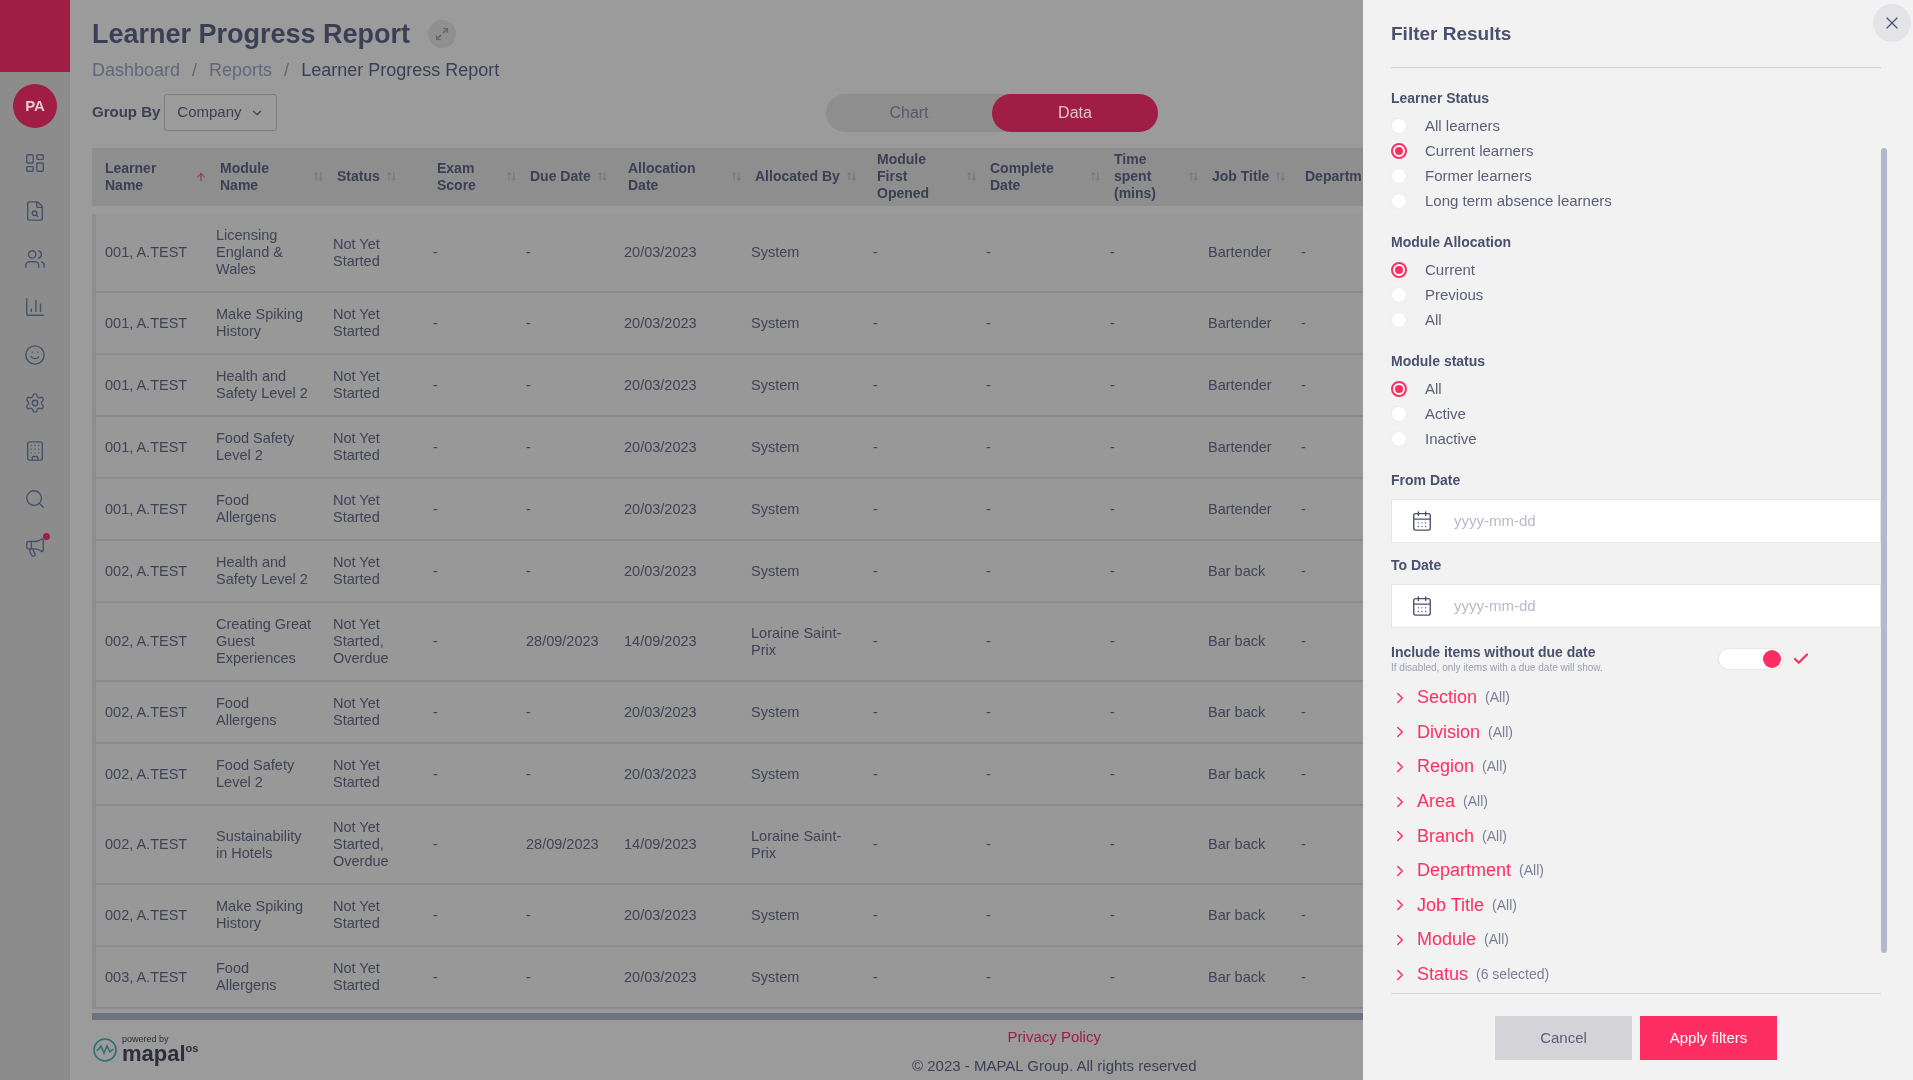 This screenshot has height=1080, width=1913. What do you see at coordinates (147, 176) in the screenshot?
I see `column-header: Learner Name` at bounding box center [147, 176].